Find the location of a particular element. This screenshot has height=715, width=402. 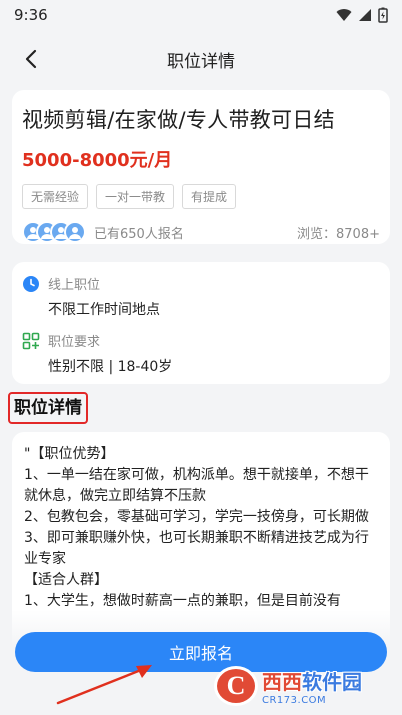

tag-item: 有提成 is located at coordinates (209, 196).